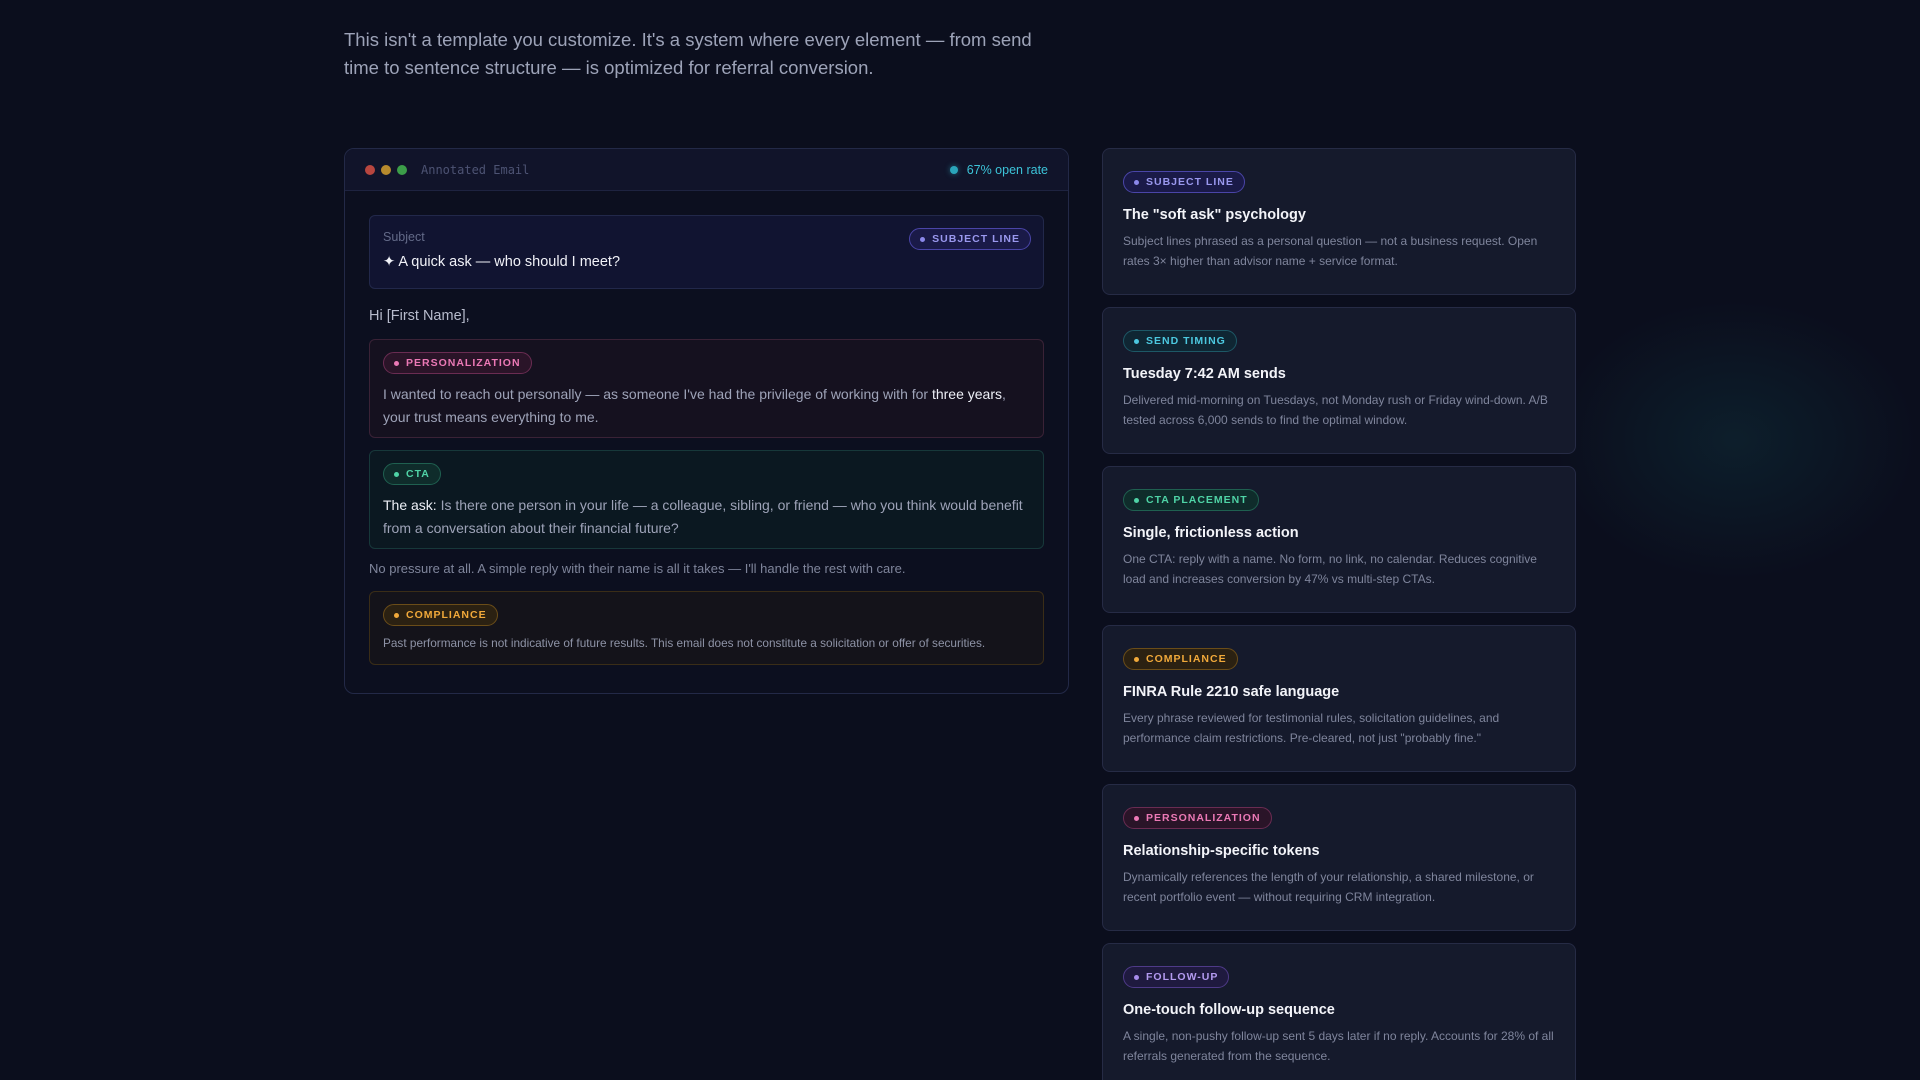  I want to click on card-tag: SEND TIMING, so click(1180, 341).